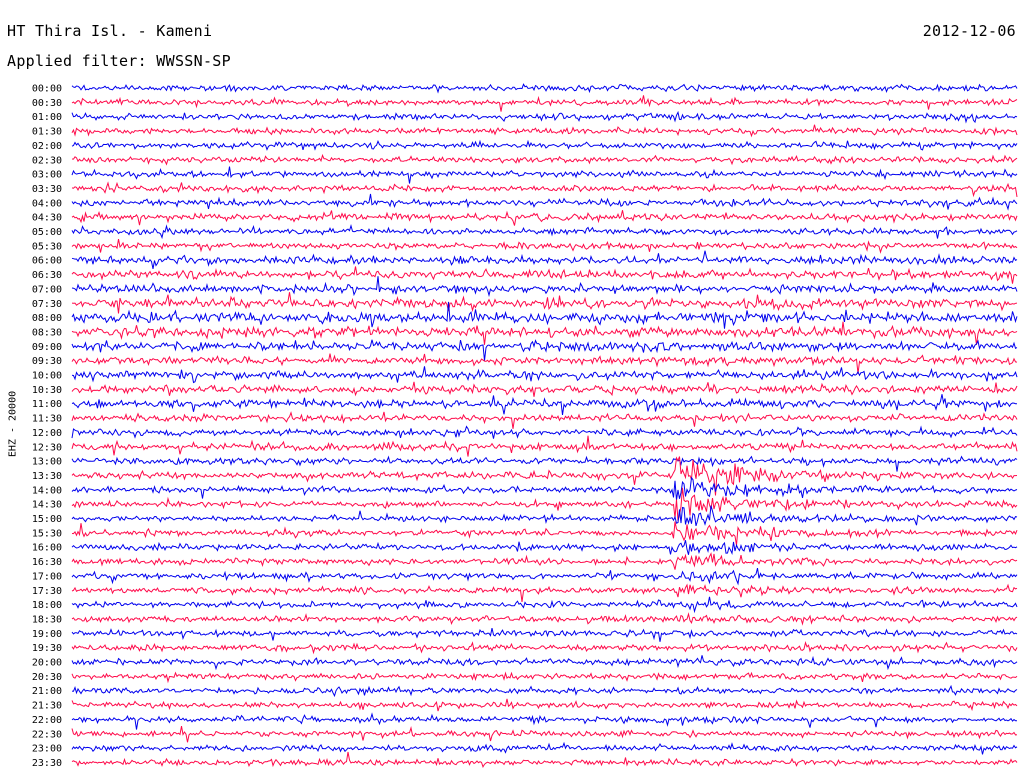  What do you see at coordinates (47, 720) in the screenshot?
I see `row-time-label: 22:00` at bounding box center [47, 720].